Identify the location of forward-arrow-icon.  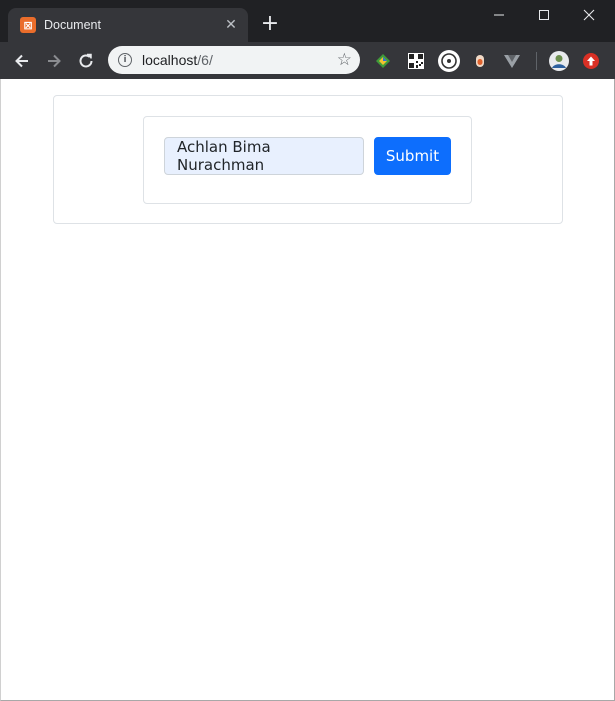
(54, 61).